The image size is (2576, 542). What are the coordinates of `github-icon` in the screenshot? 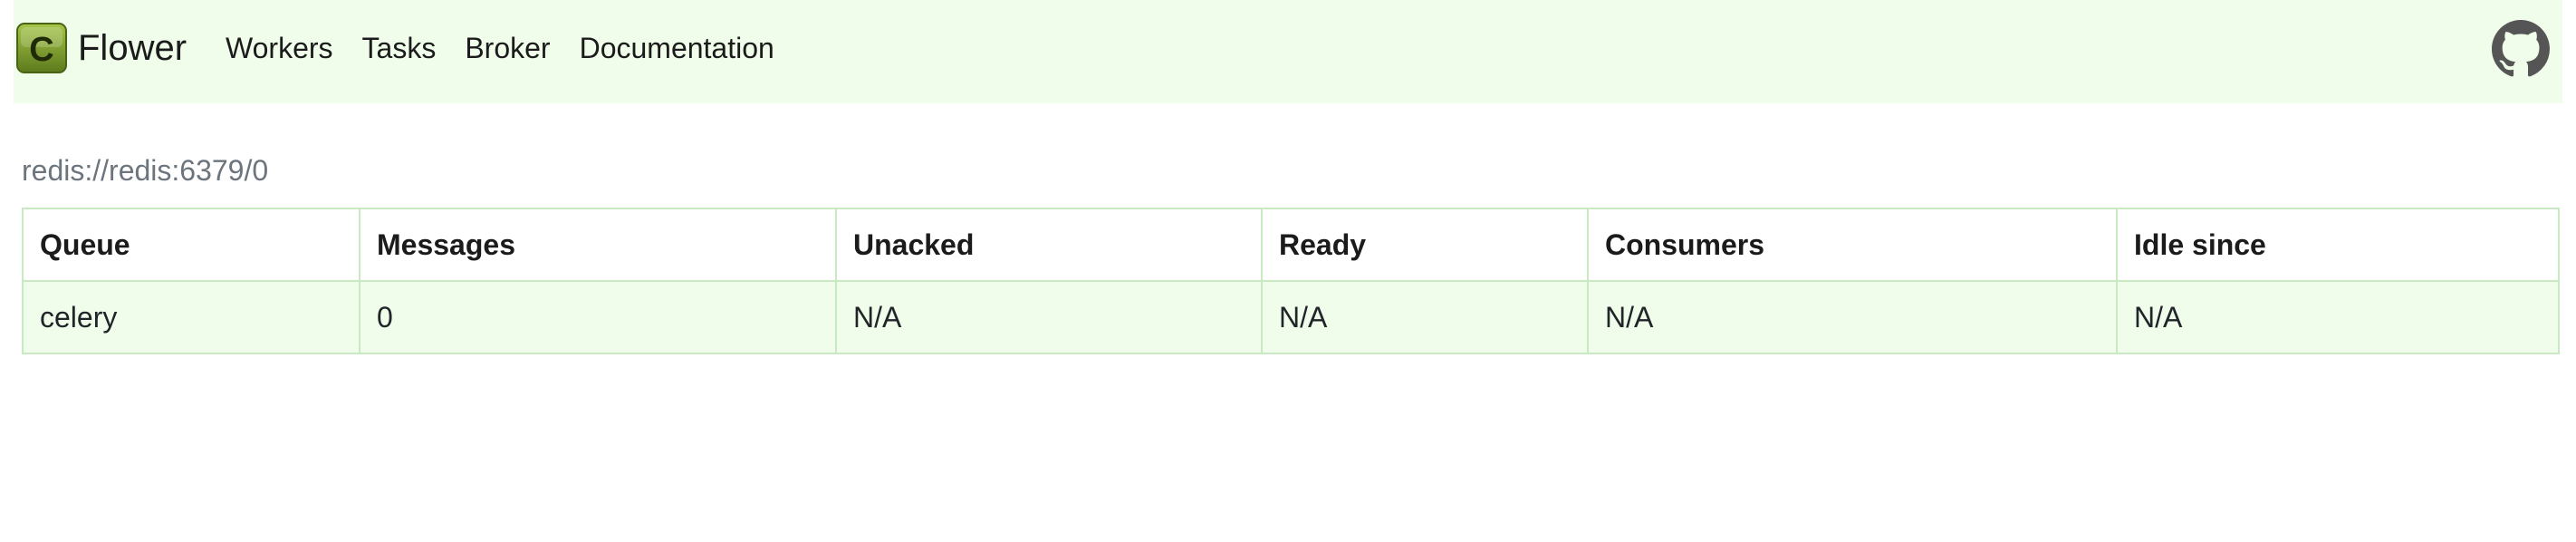 It's located at (2521, 49).